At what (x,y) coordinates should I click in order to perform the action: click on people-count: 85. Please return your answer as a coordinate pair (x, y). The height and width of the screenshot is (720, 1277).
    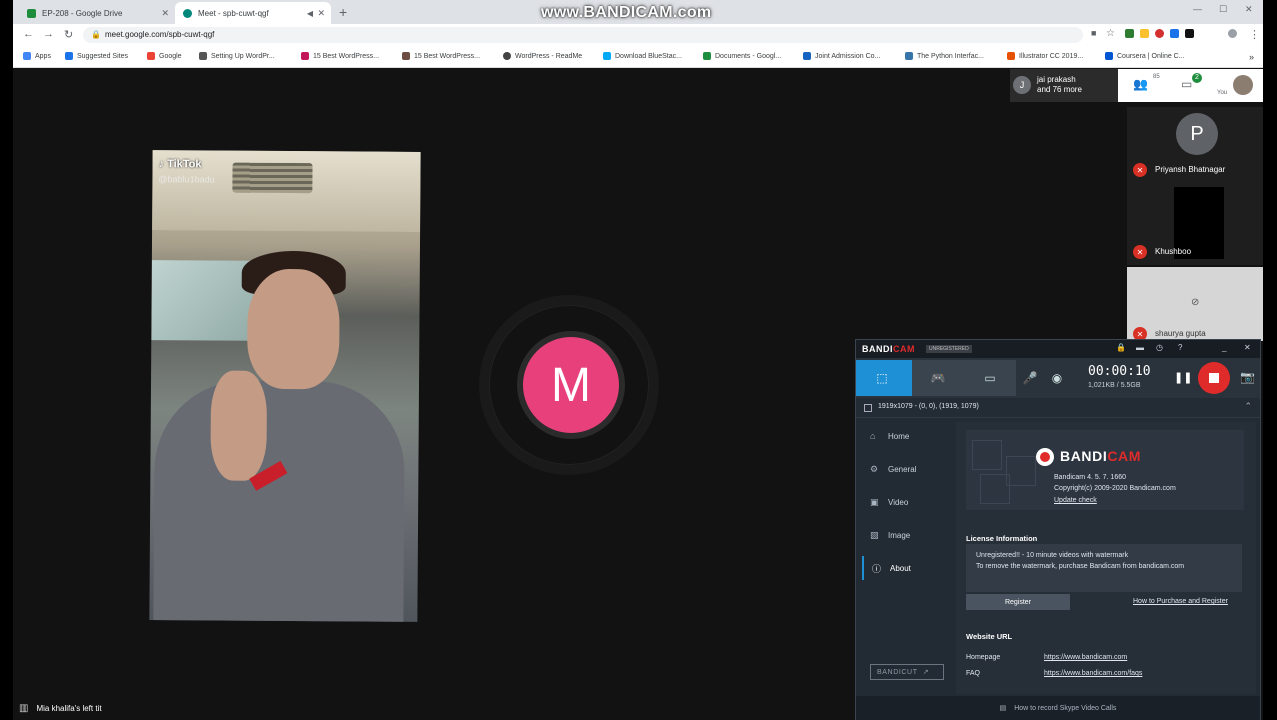
    Looking at the image, I should click on (1156, 77).